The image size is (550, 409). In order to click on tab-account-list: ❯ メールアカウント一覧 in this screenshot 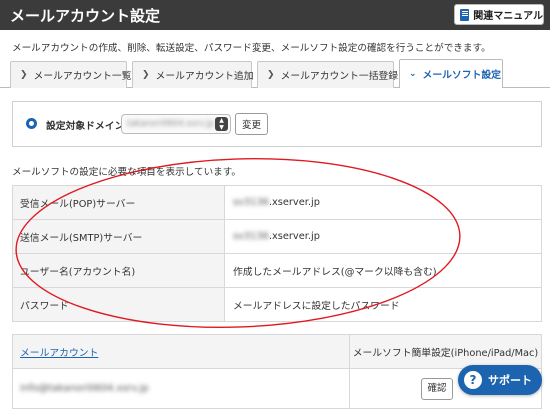, I will do `click(71, 74)`.